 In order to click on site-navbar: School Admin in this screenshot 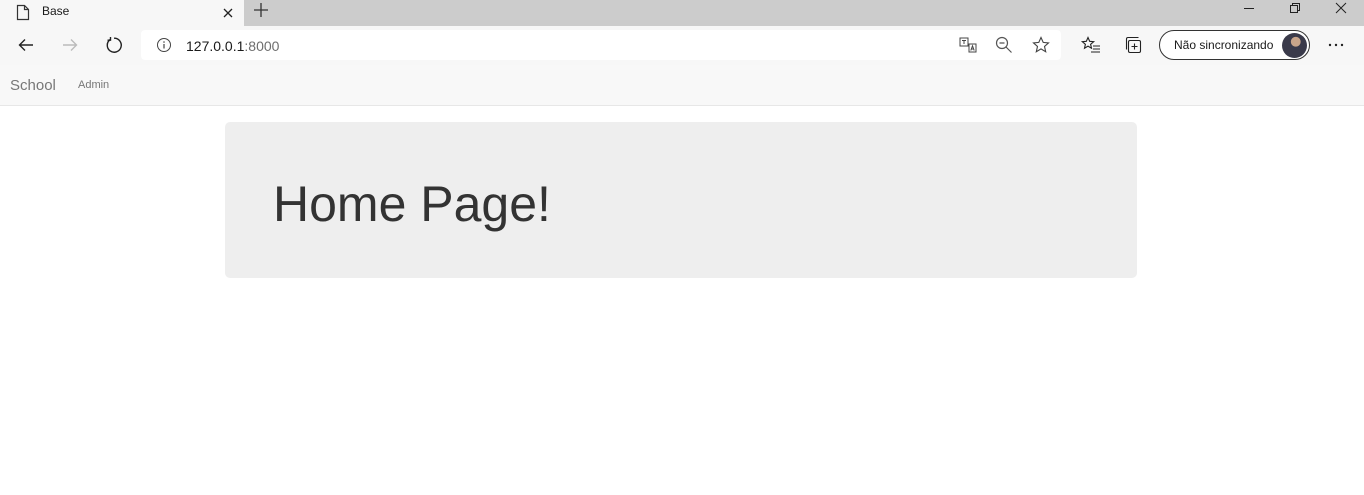, I will do `click(682, 85)`.